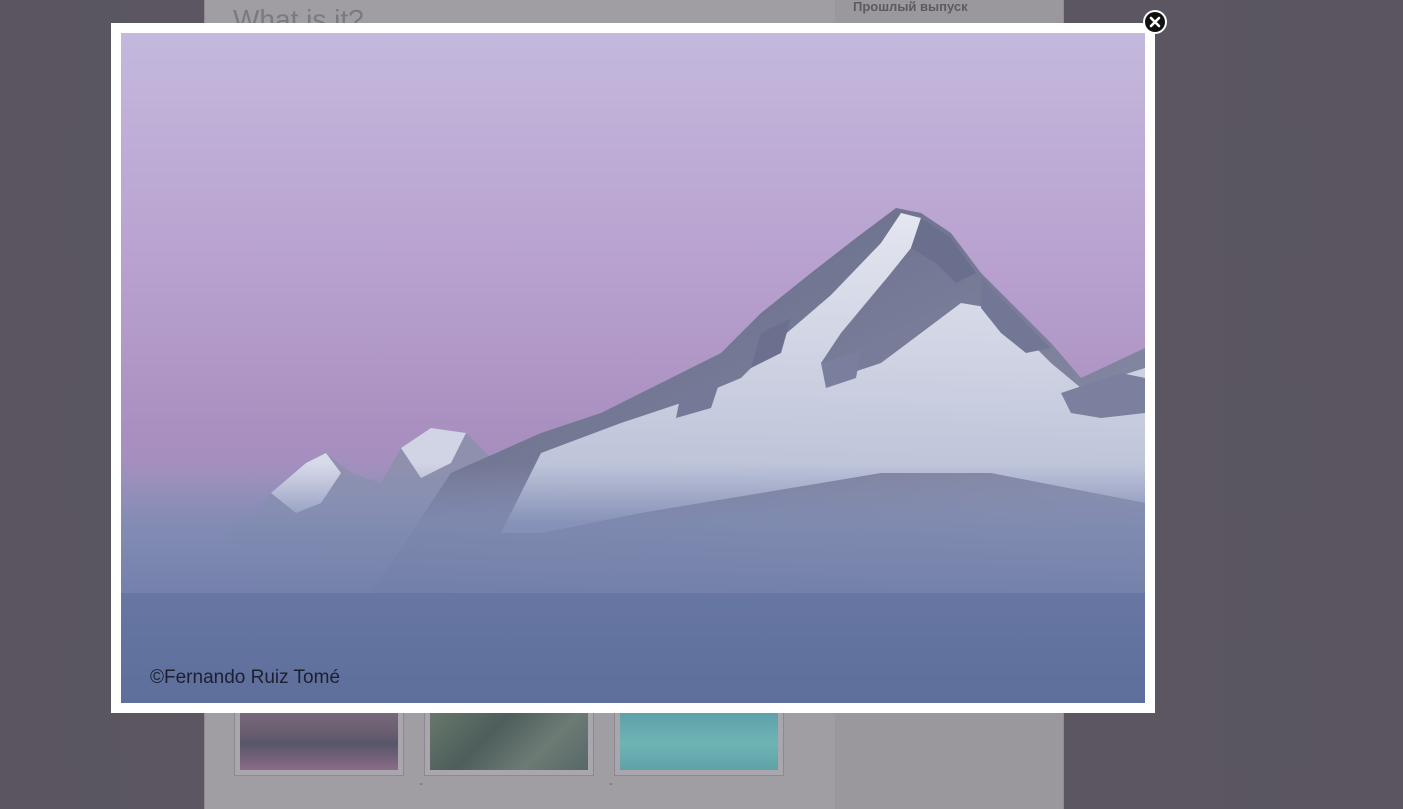 The height and width of the screenshot is (809, 1403). Describe the element at coordinates (910, 7) in the screenshot. I see `sidebar-heading: Прошлый выпуск` at that location.